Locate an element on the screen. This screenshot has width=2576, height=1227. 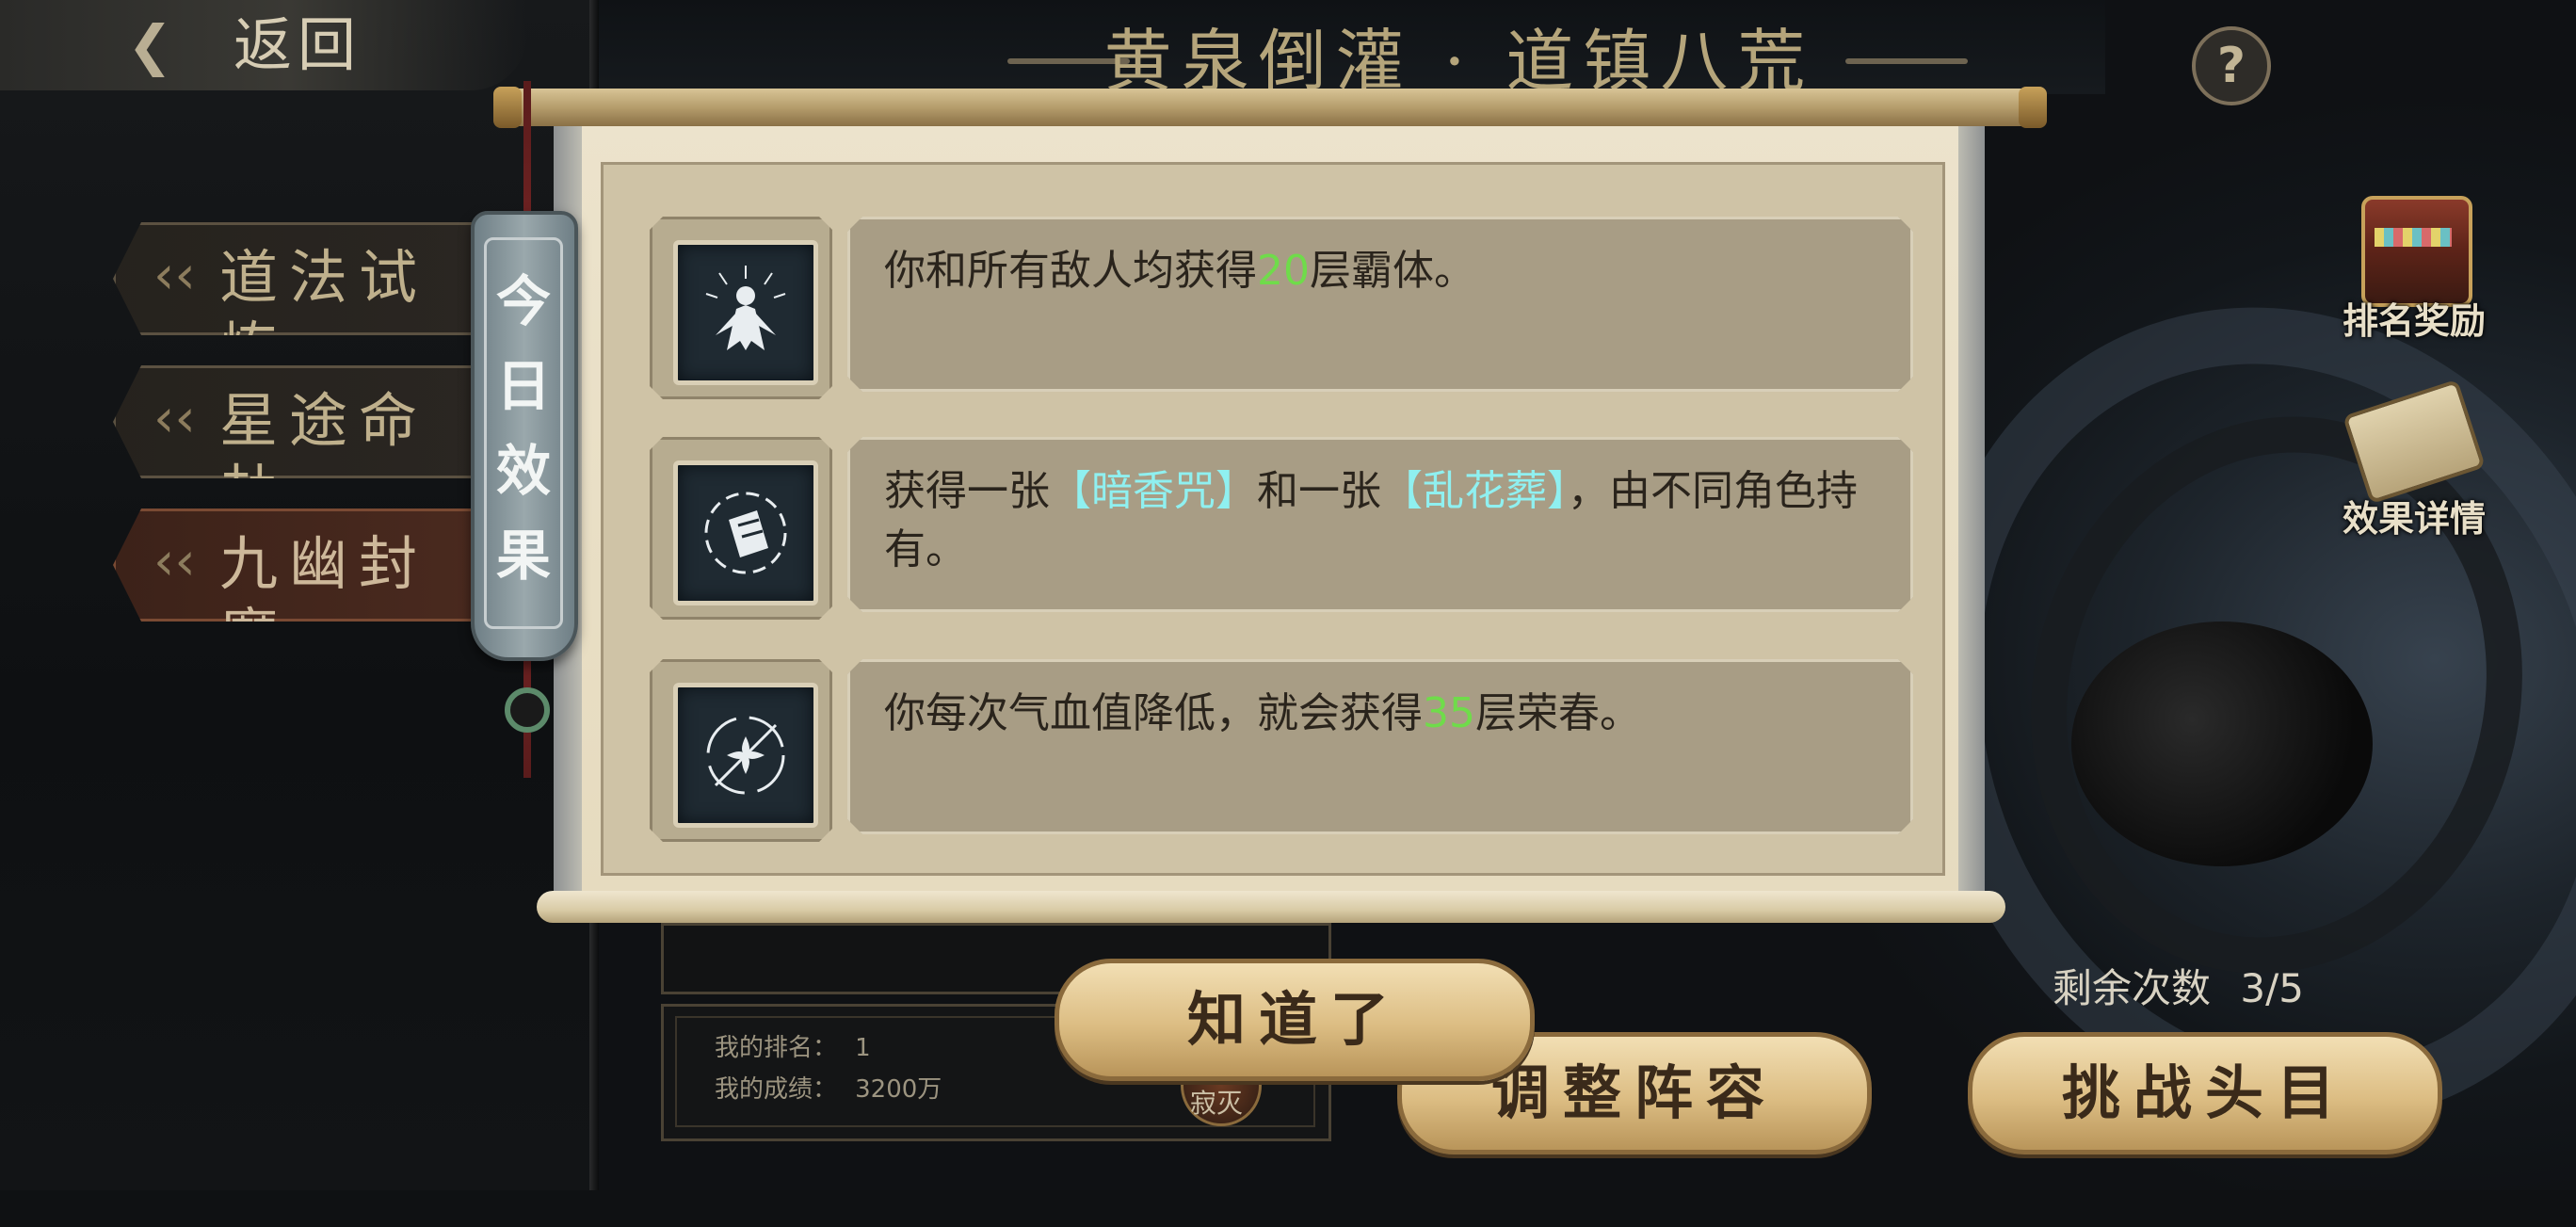
effect-text-box: 你和所有敌人均获得20层霸体。 is located at coordinates (1380, 304).